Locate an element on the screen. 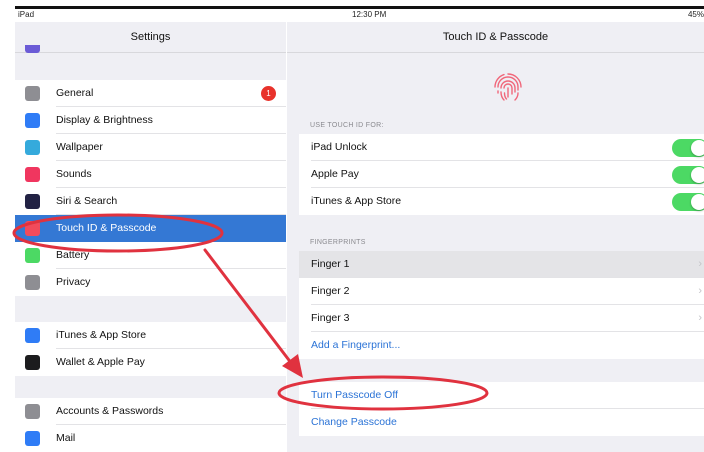  highlight-circle-passcode-off is located at coordinates (383, 393).